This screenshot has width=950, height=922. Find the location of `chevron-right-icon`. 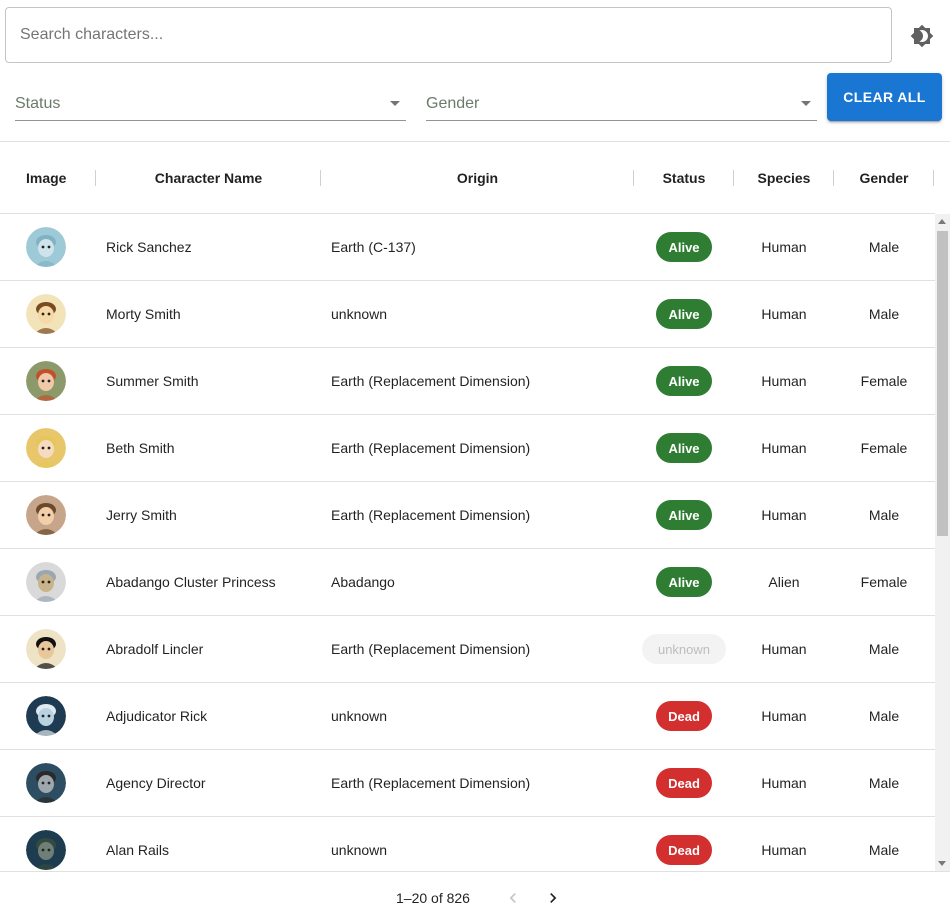

chevron-right-icon is located at coordinates (553, 898).